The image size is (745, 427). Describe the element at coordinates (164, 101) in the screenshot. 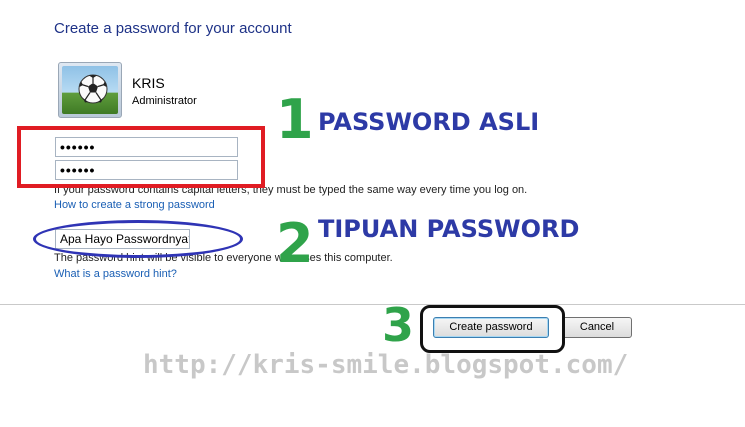

I see `user-role: Administrator` at that location.